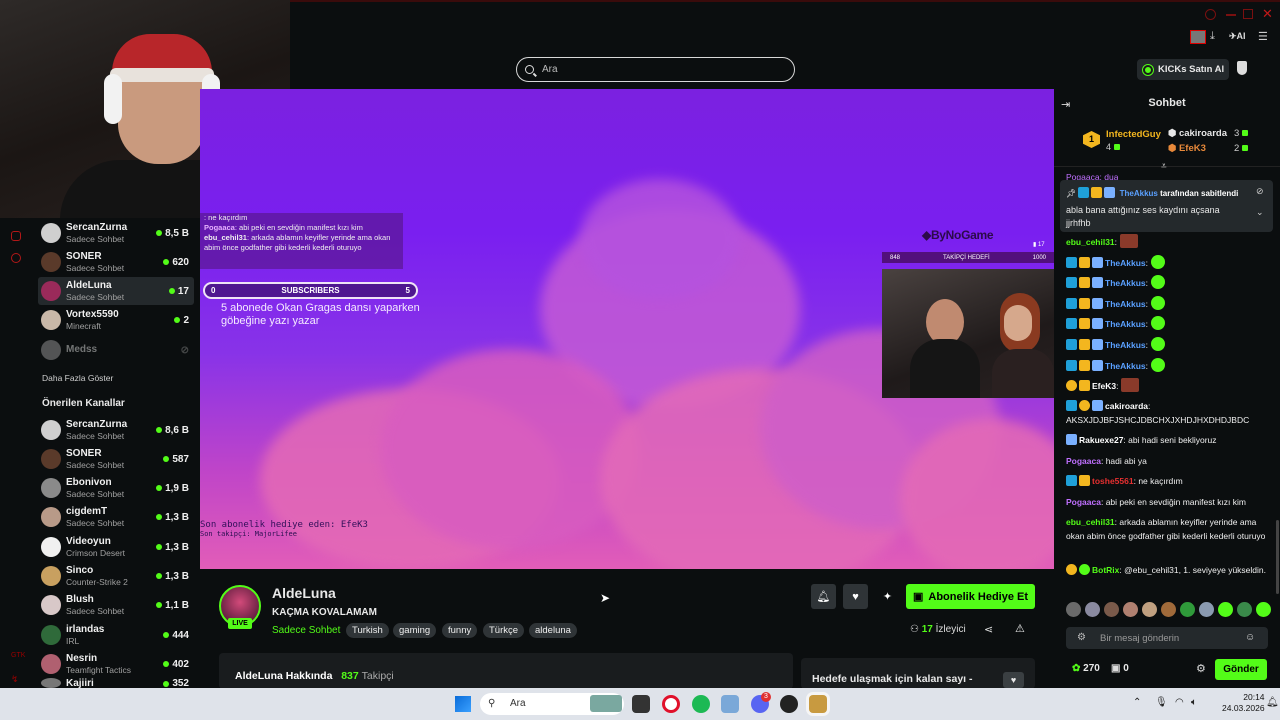 This screenshot has width=1280, height=720. I want to click on viewer-count: 2, so click(181, 320).